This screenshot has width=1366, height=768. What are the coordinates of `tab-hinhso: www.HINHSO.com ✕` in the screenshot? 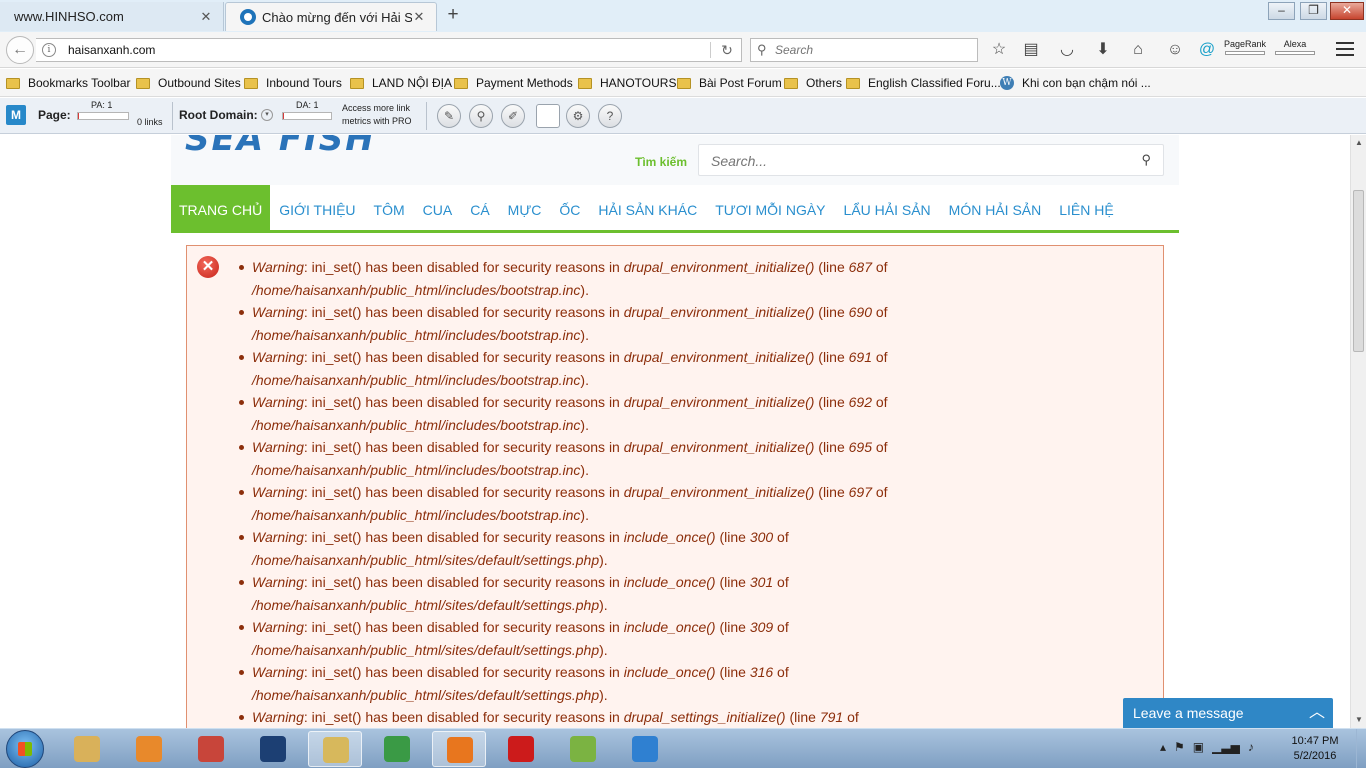 It's located at (112, 16).